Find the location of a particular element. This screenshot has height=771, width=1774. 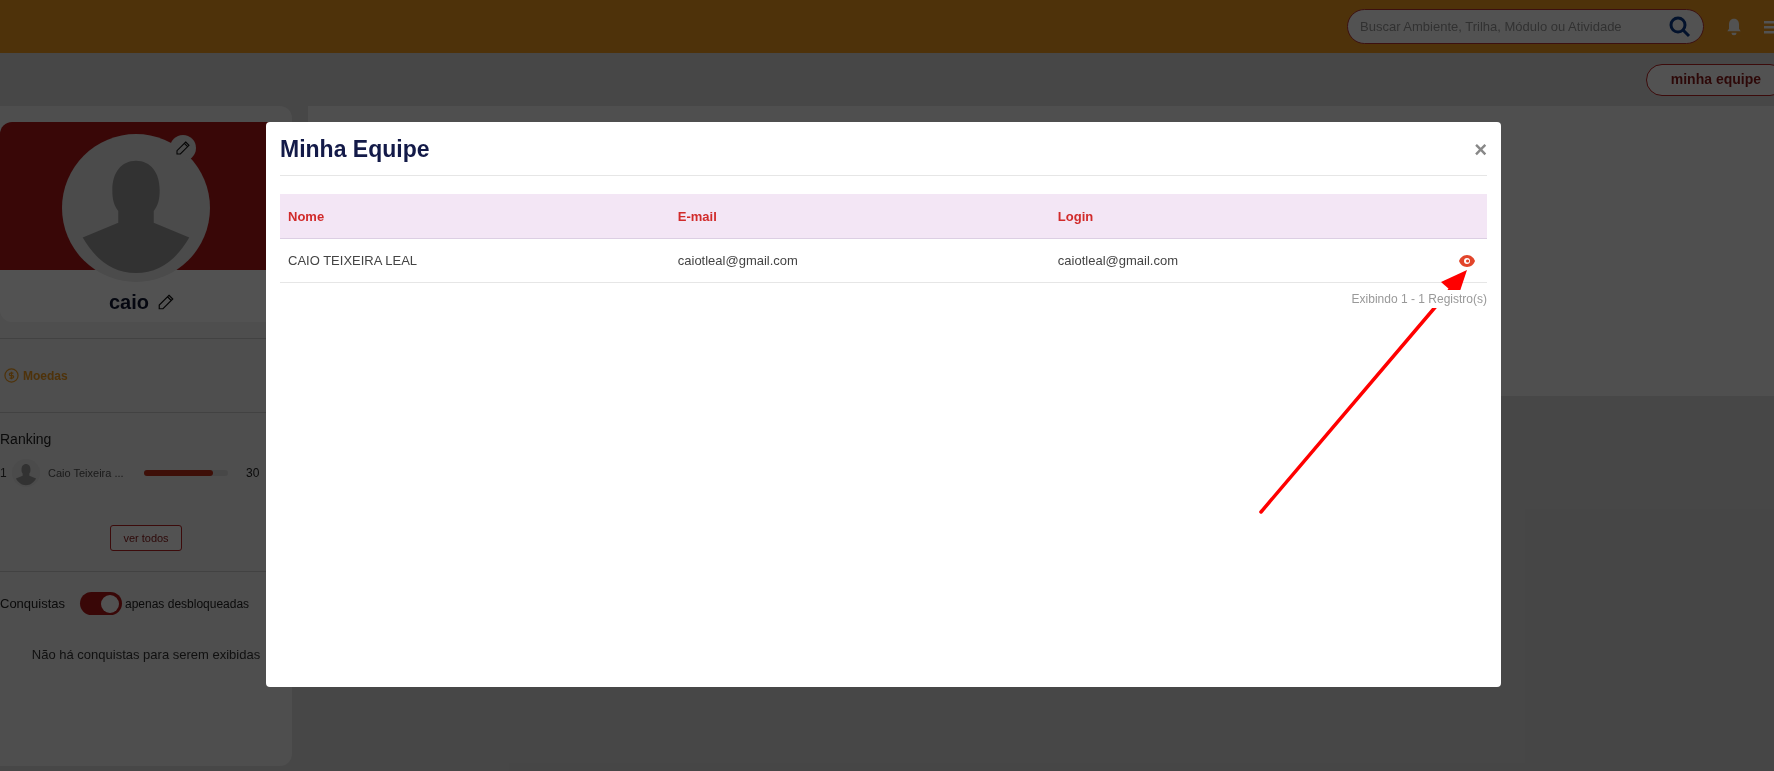

search-icon is located at coordinates (1680, 27).